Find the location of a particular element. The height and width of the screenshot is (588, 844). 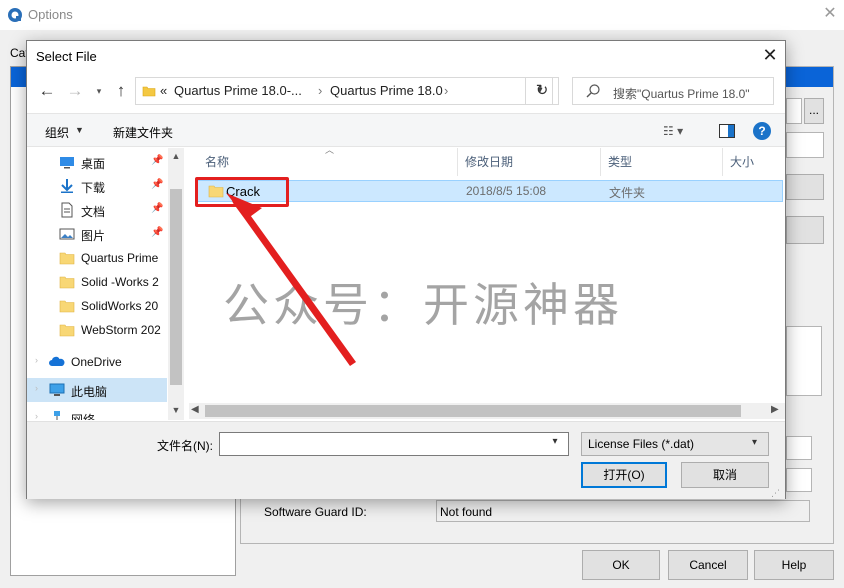

nav-label: OneDrive is located at coordinates (96, 362).